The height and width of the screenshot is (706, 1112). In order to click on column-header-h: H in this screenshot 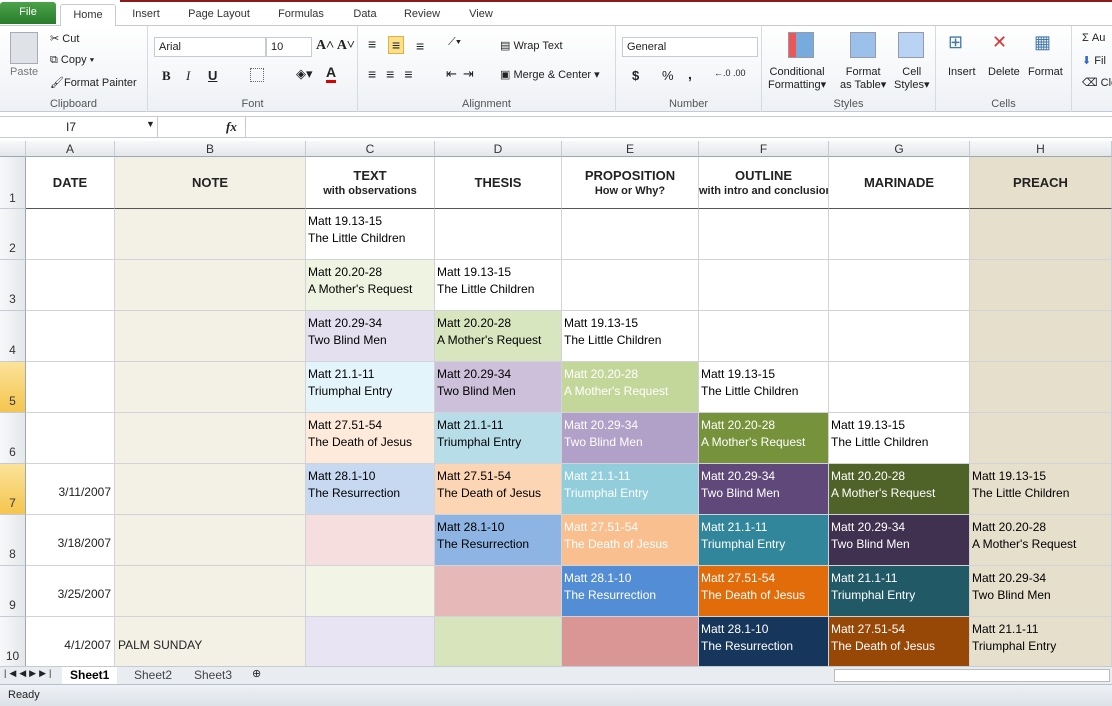, I will do `click(1041, 149)`.